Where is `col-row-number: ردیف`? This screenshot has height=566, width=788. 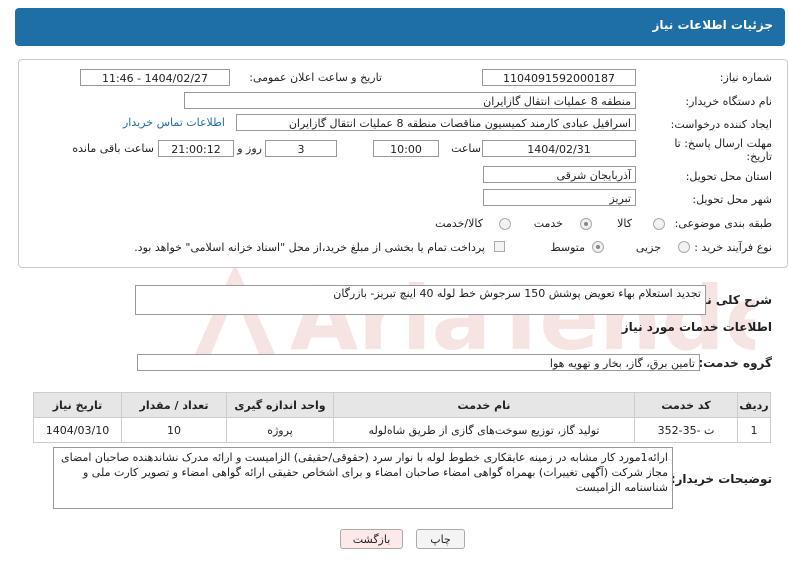 col-row-number: ردیف is located at coordinates (754, 405).